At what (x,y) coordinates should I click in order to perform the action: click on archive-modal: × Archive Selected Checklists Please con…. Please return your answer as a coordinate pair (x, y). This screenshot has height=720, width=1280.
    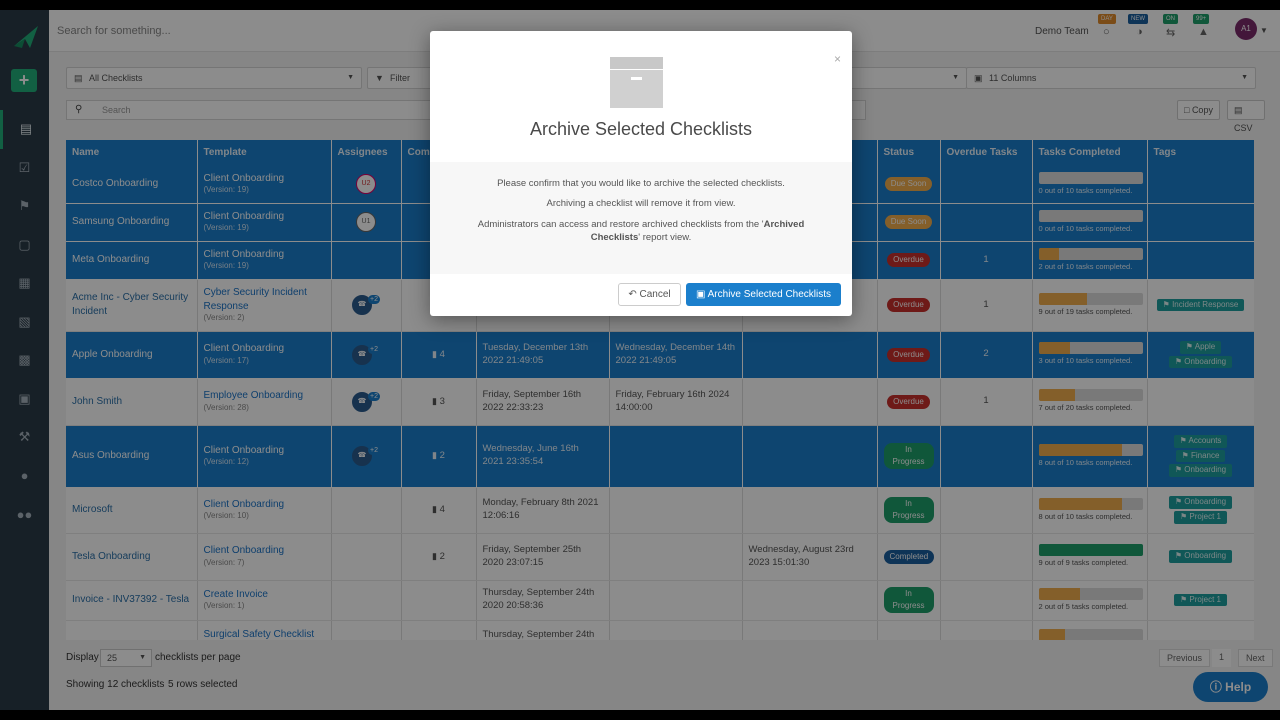
    Looking at the image, I should click on (641, 173).